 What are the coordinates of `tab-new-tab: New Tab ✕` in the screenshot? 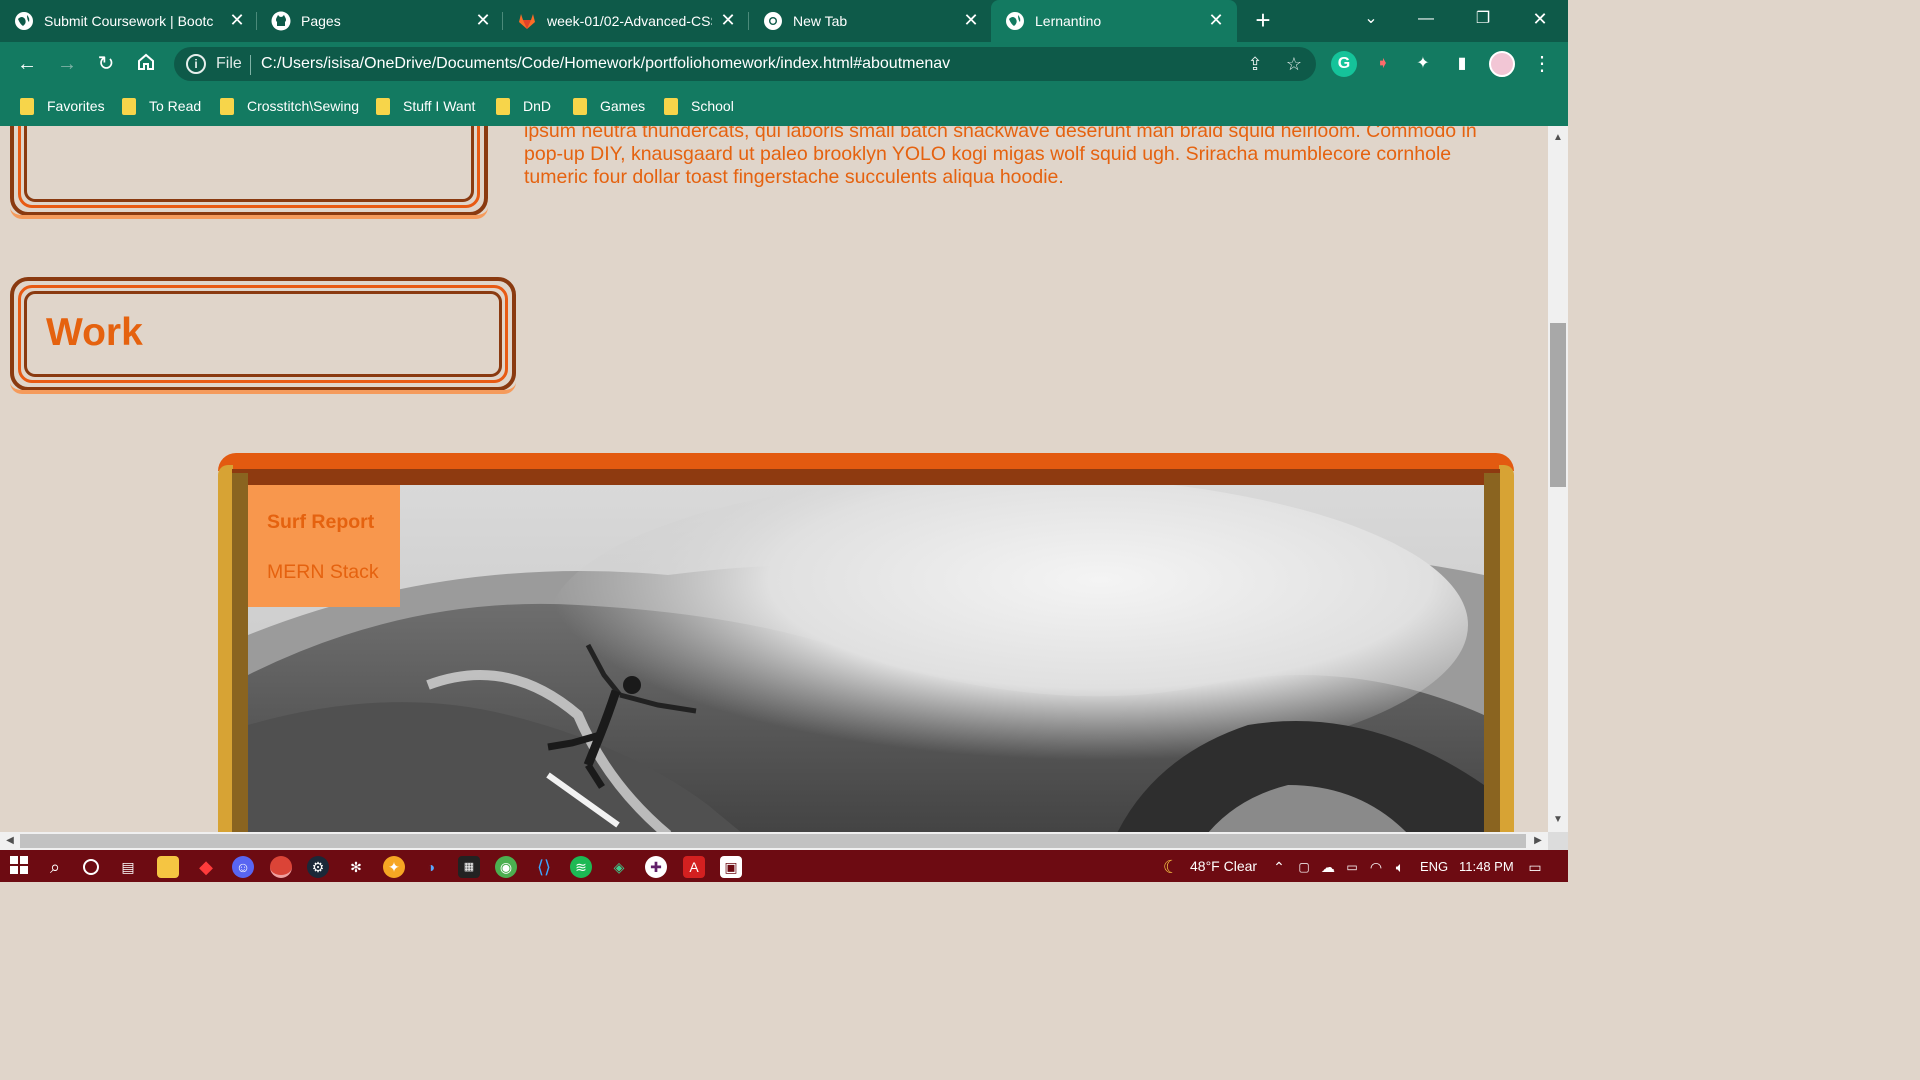 It's located at (869, 21).